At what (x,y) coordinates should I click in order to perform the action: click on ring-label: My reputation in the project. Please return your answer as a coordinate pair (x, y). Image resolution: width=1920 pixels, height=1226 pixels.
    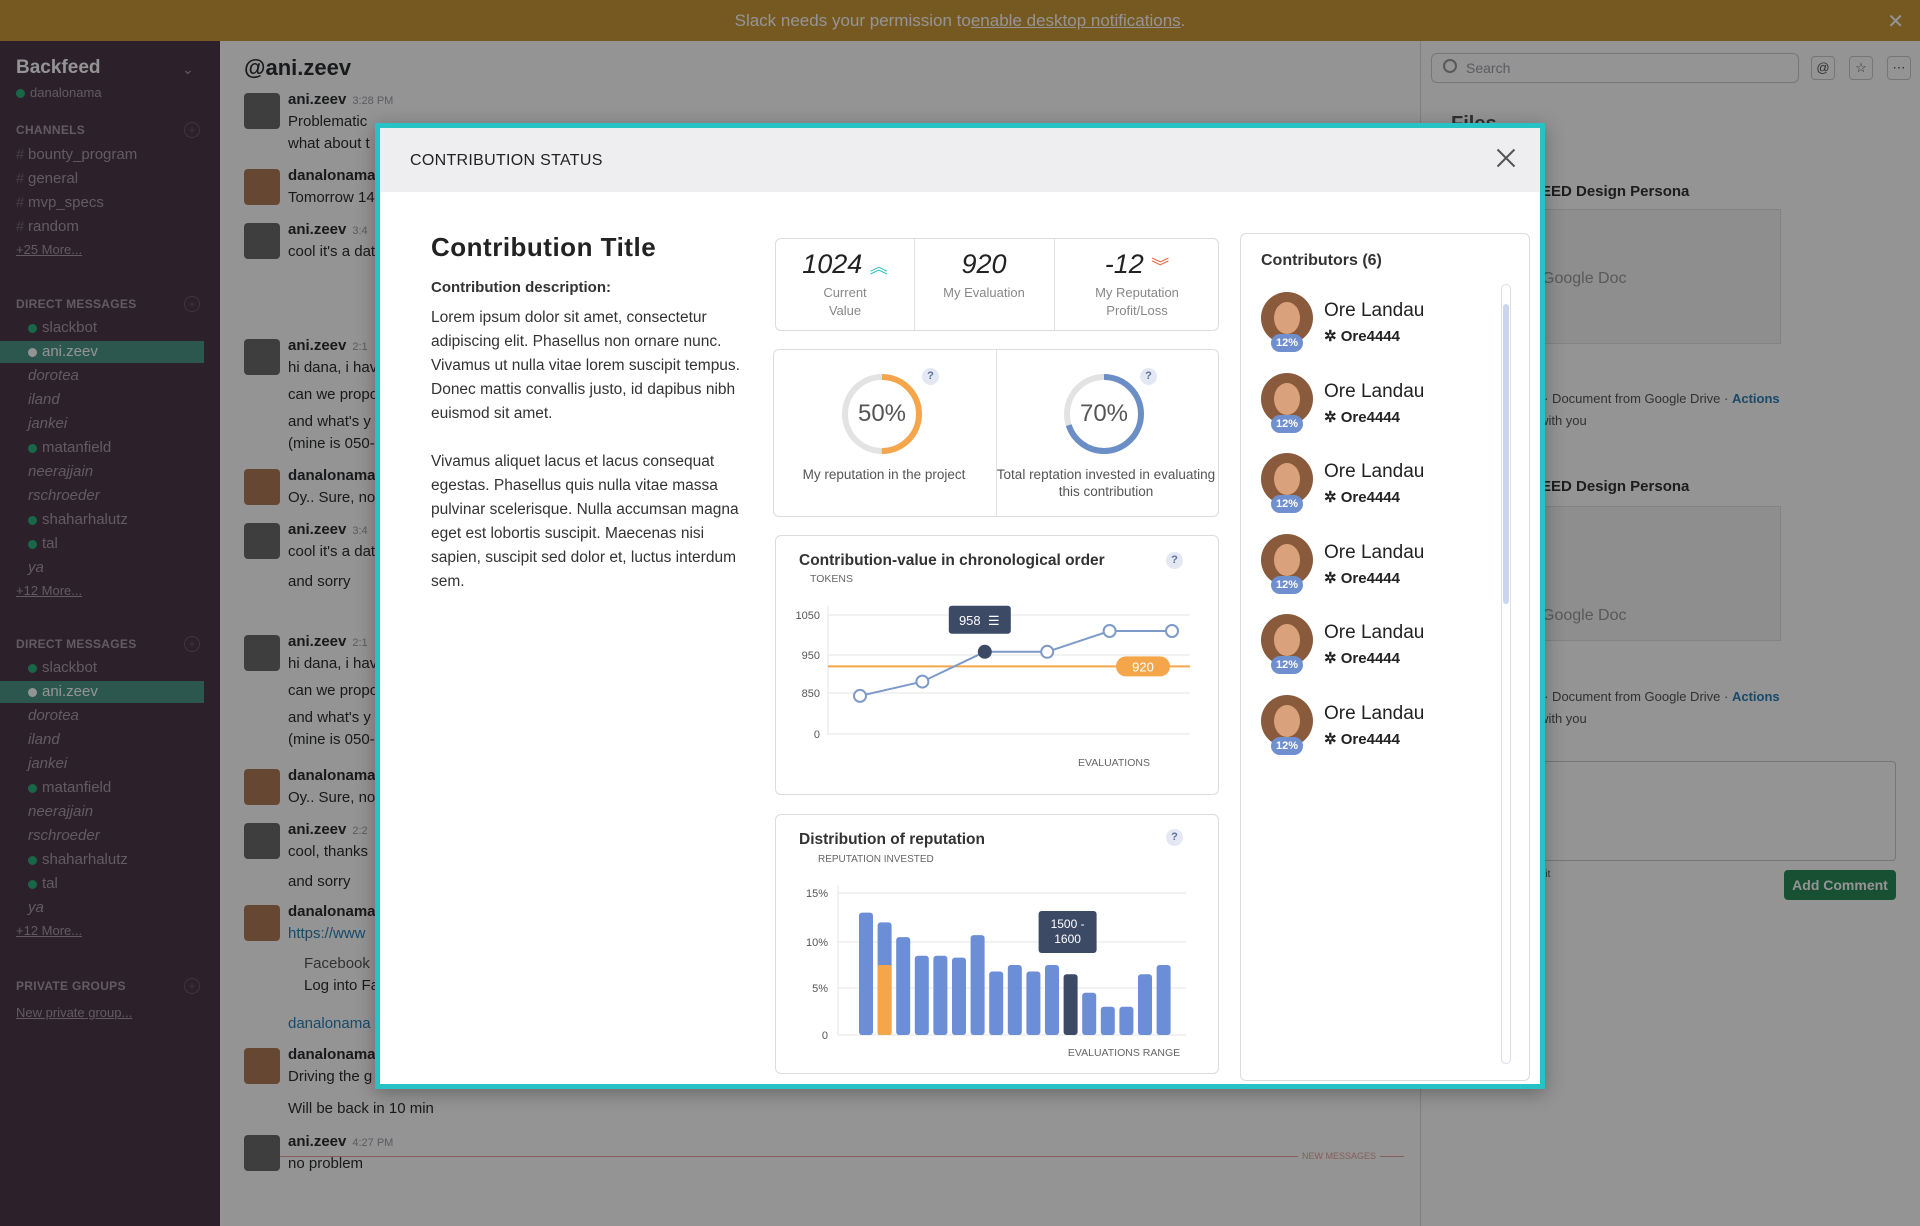
    Looking at the image, I should click on (884, 474).